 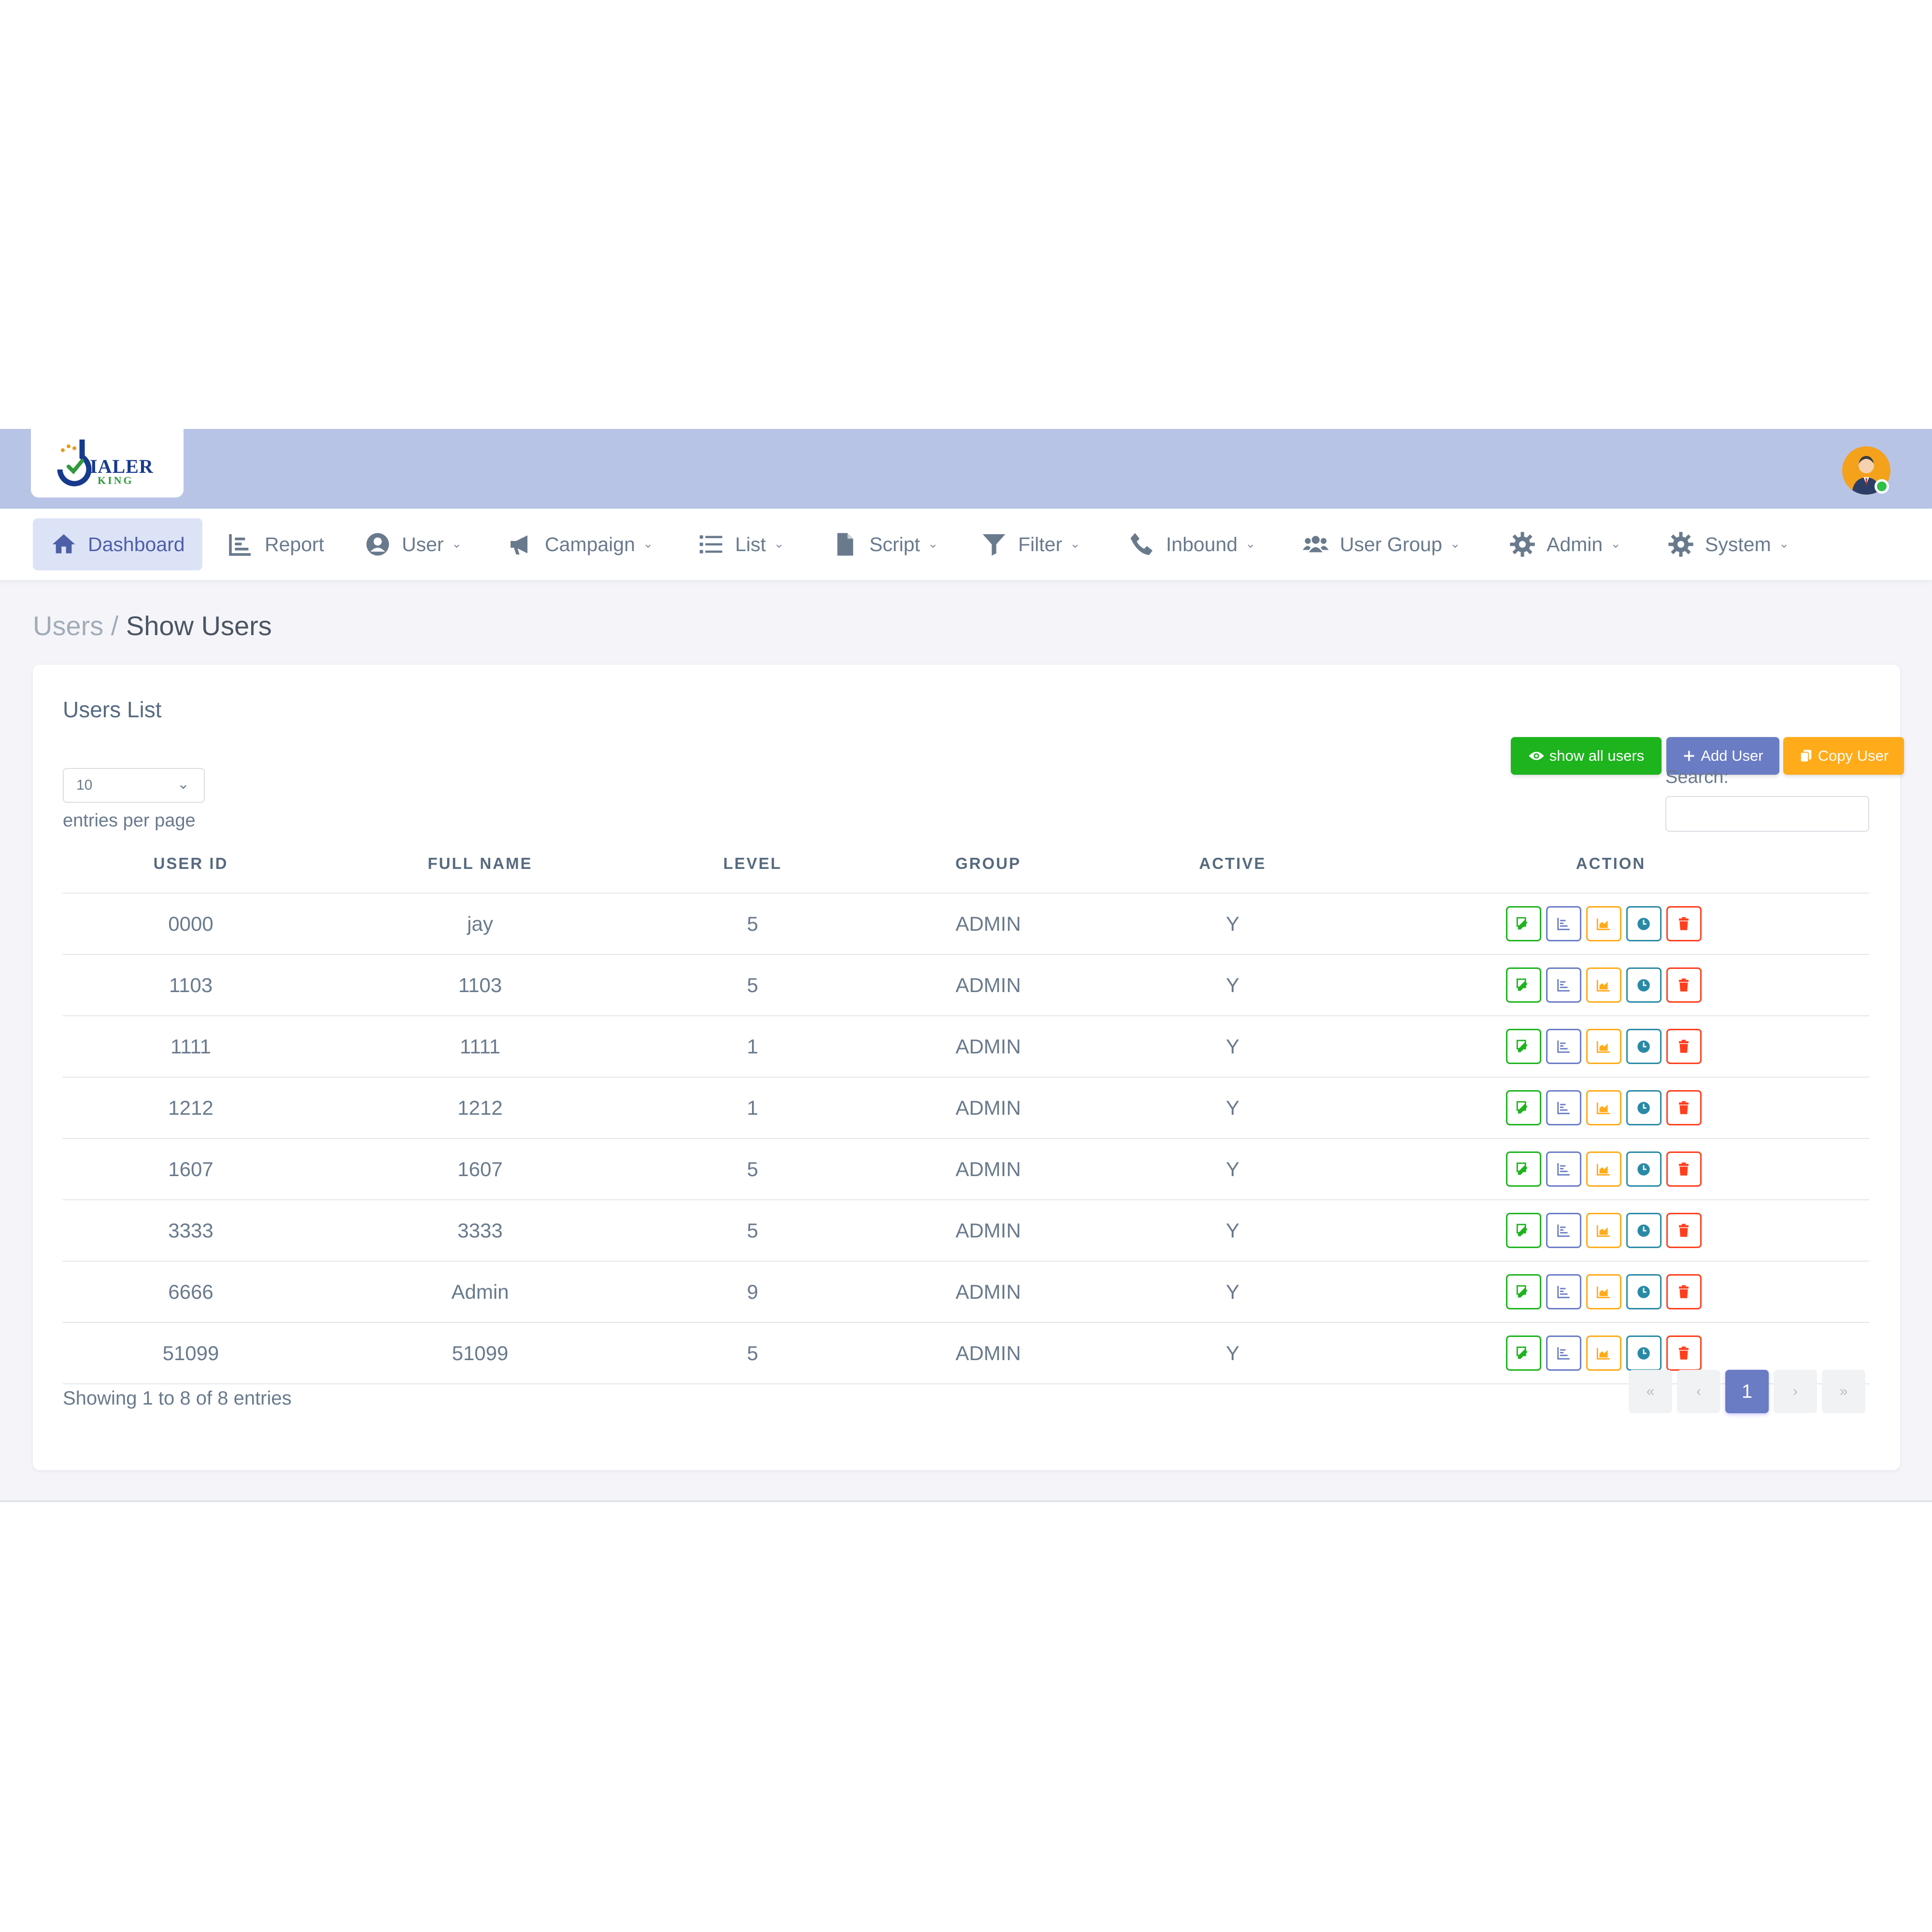 I want to click on nav-list: List ⌄, so click(x=741, y=544).